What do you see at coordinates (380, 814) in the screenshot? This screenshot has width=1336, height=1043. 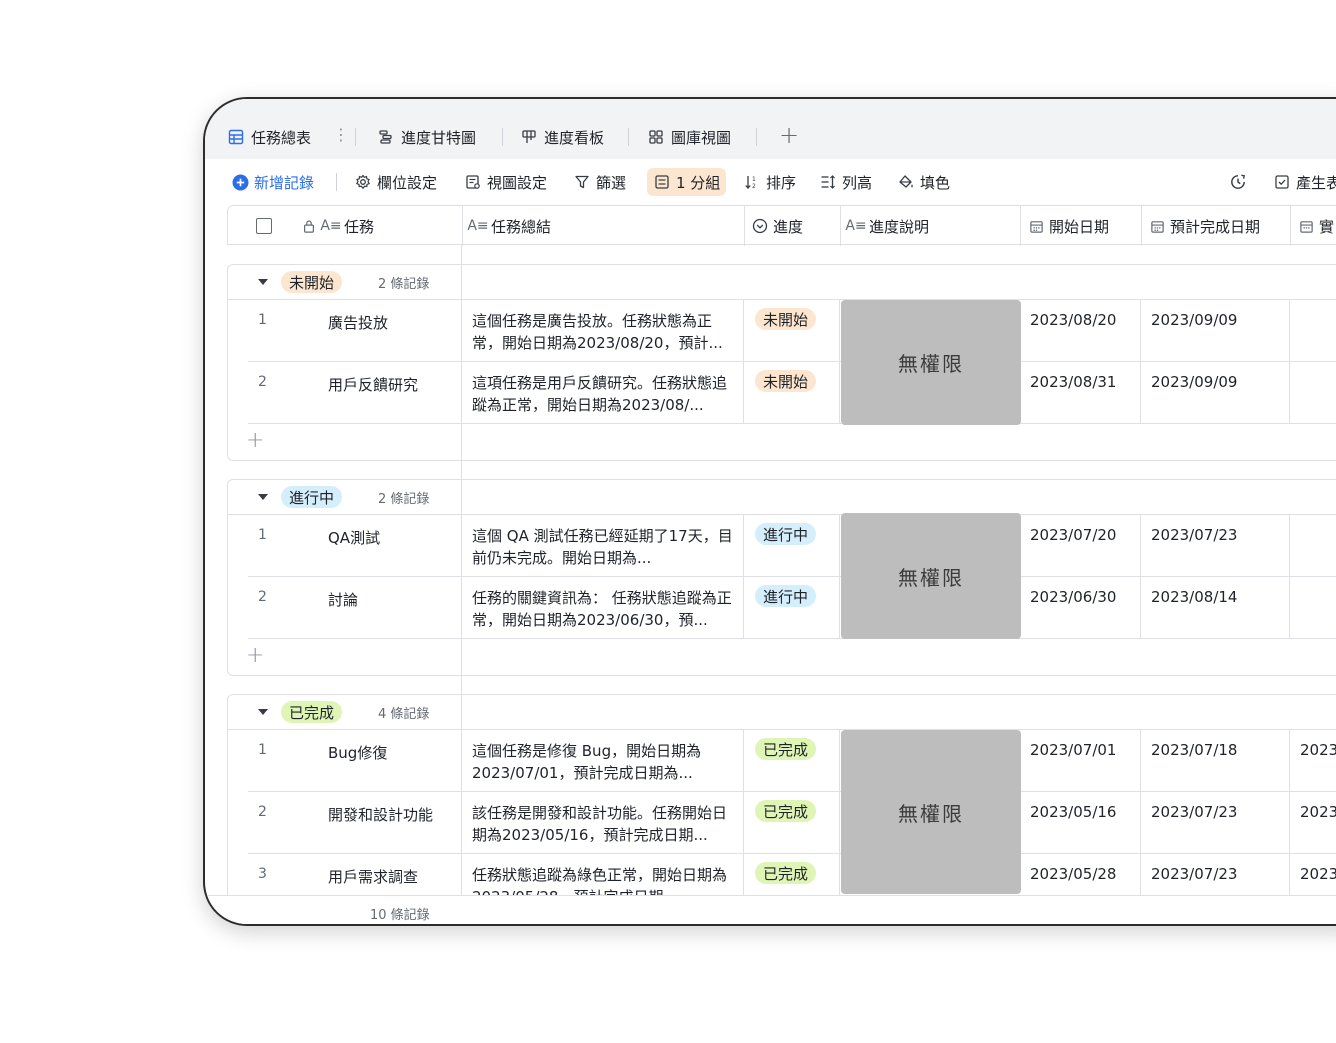 I see `task-cell: 開發和設計功能` at bounding box center [380, 814].